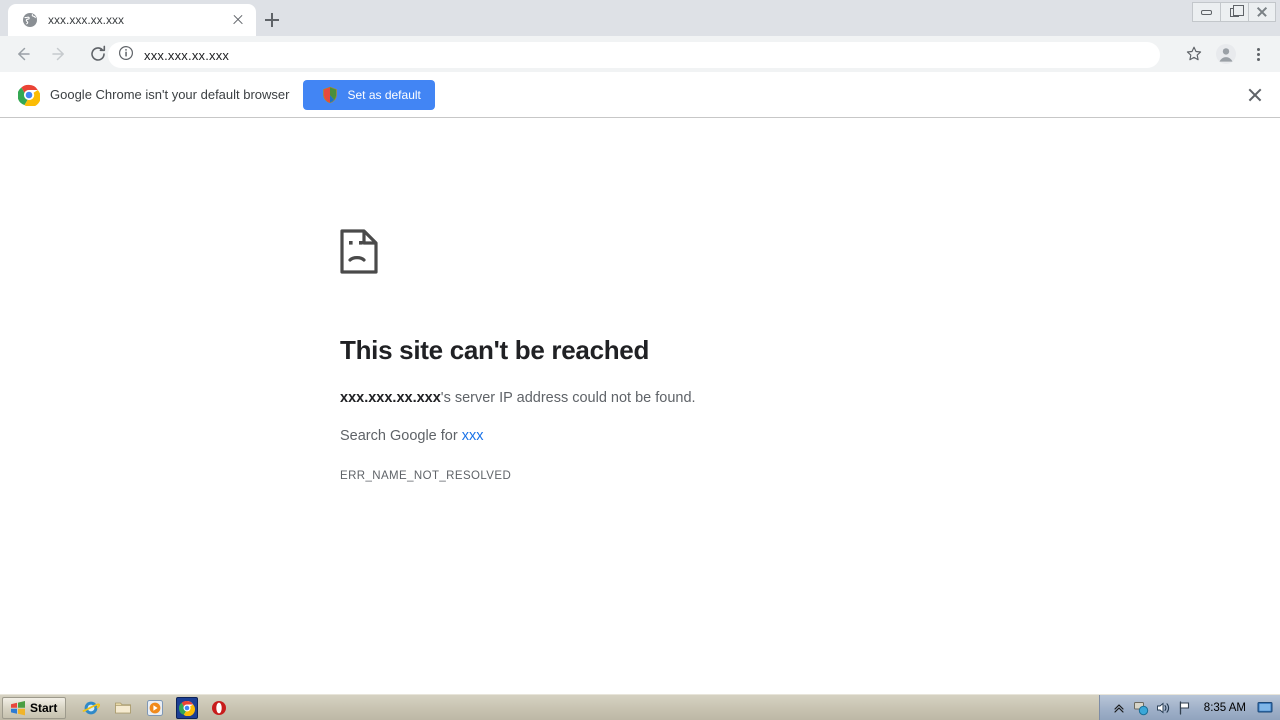  What do you see at coordinates (98, 53) in the screenshot?
I see `reload-icon` at bounding box center [98, 53].